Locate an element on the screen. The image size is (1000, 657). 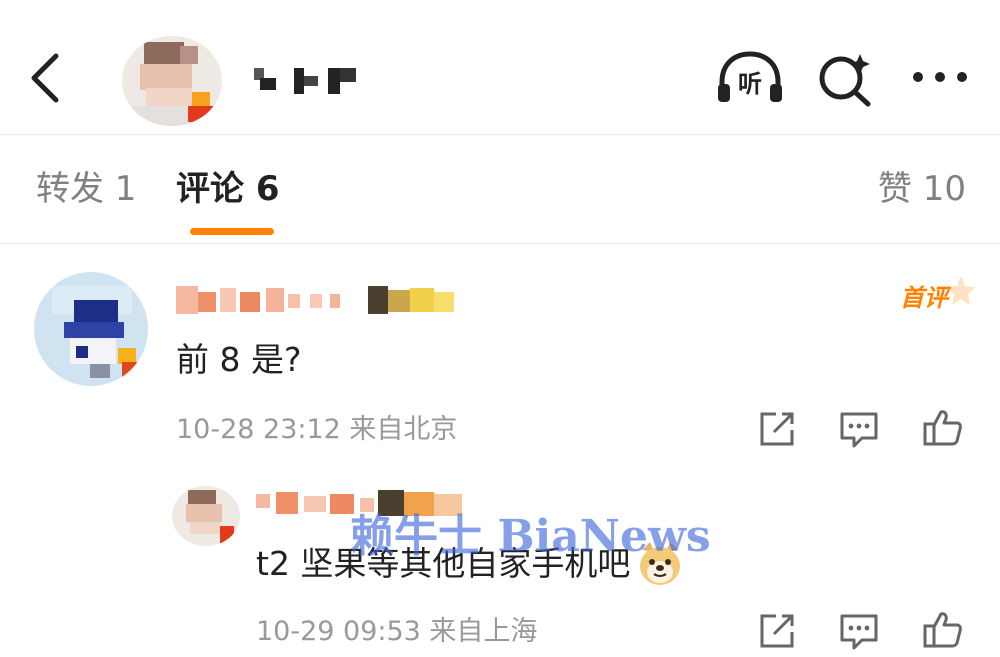
thumbs-up-icon is located at coordinates (943, 427).